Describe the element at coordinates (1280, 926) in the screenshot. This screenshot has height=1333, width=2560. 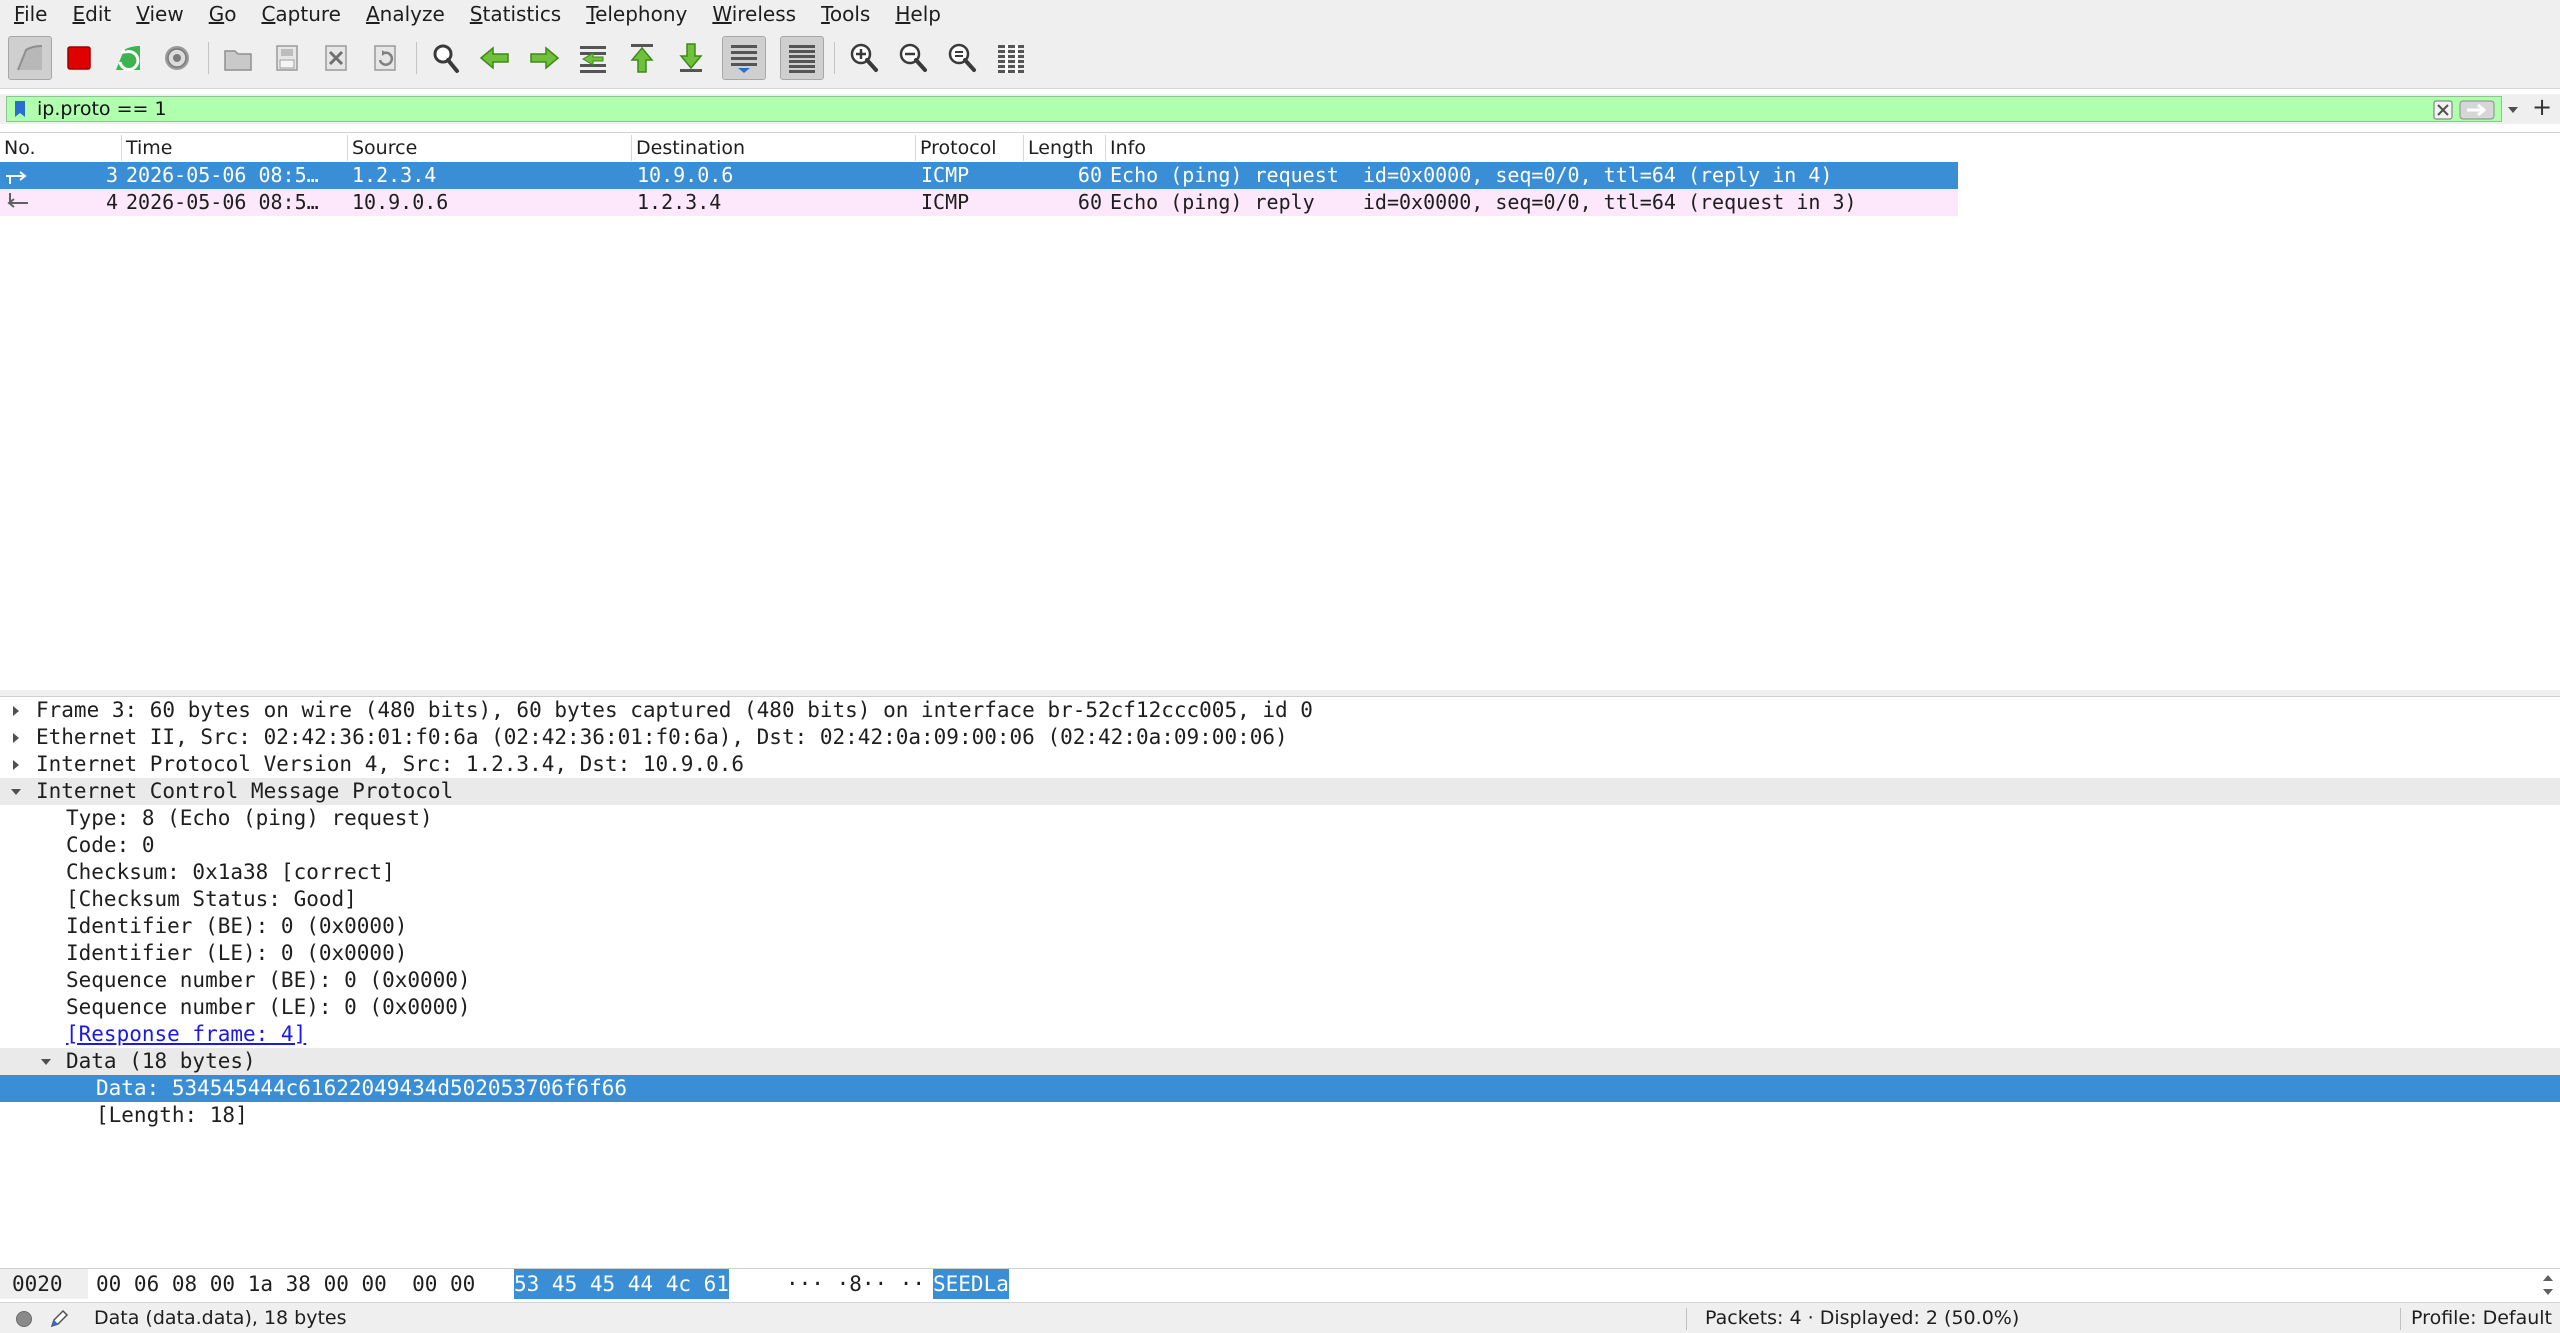
I see `tree-item-identifier-be: Identifier (BE): 0 (0x0000)` at that location.